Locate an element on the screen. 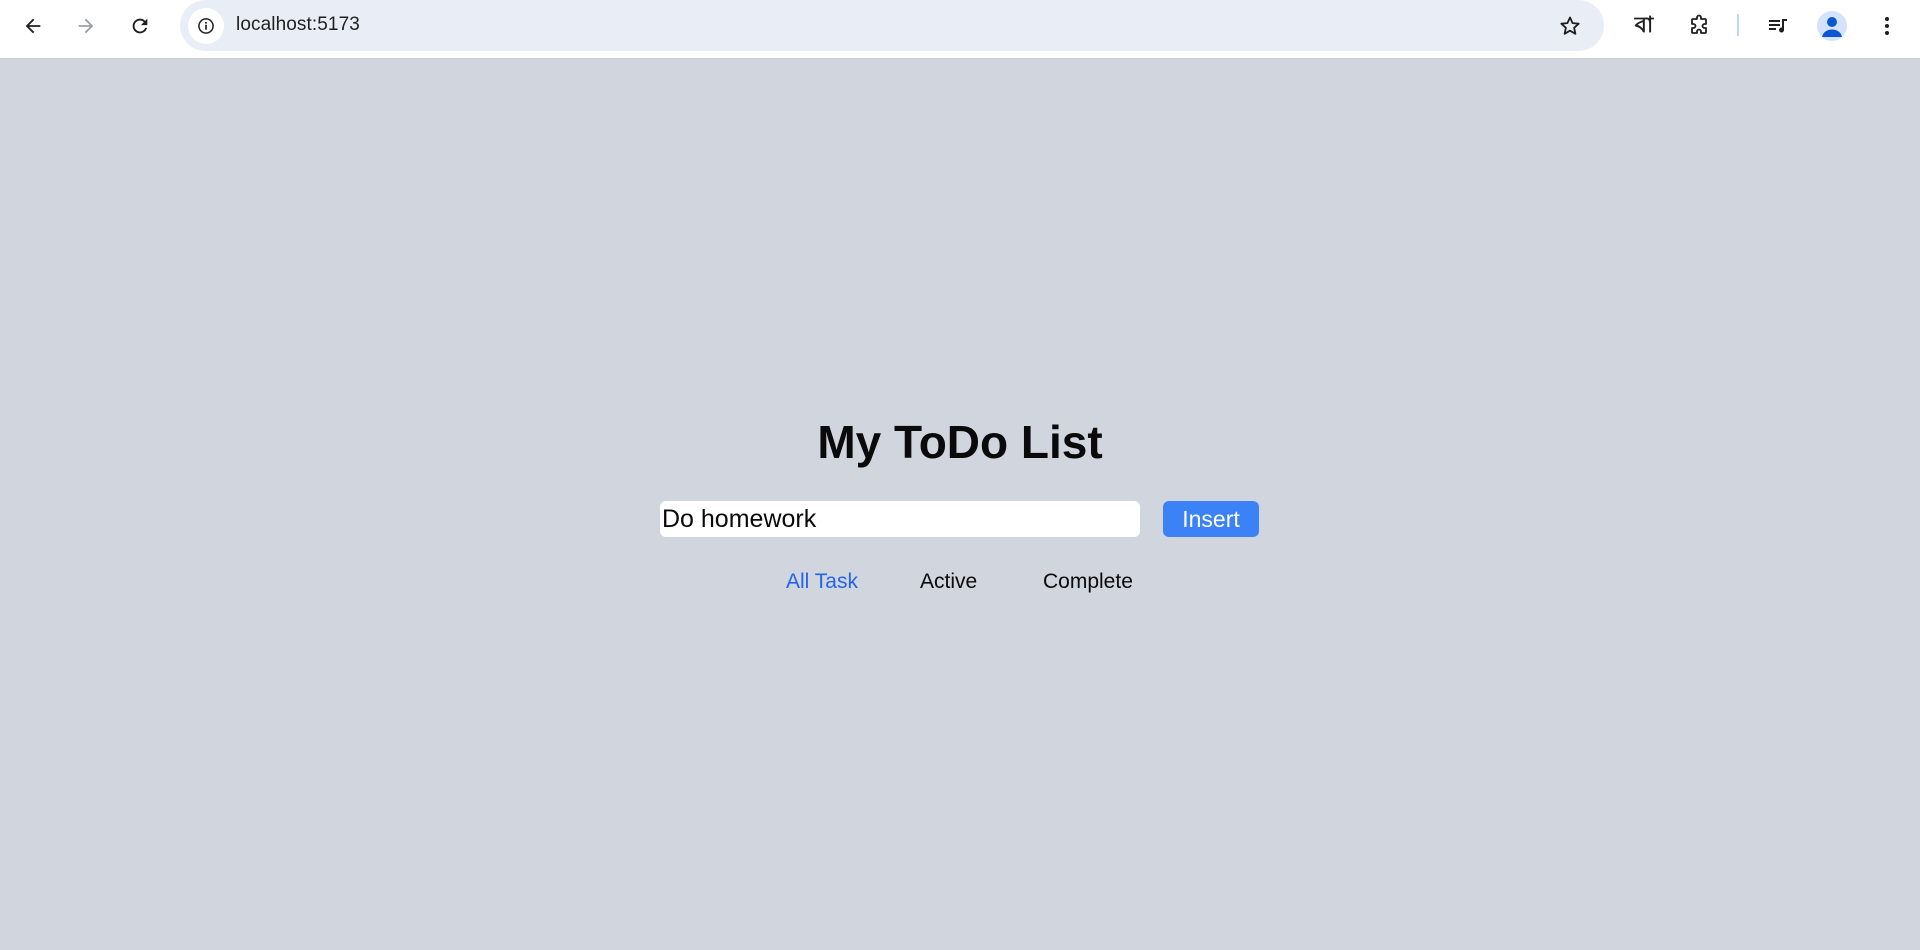  language-badge: বা is located at coordinates (1644, 25).